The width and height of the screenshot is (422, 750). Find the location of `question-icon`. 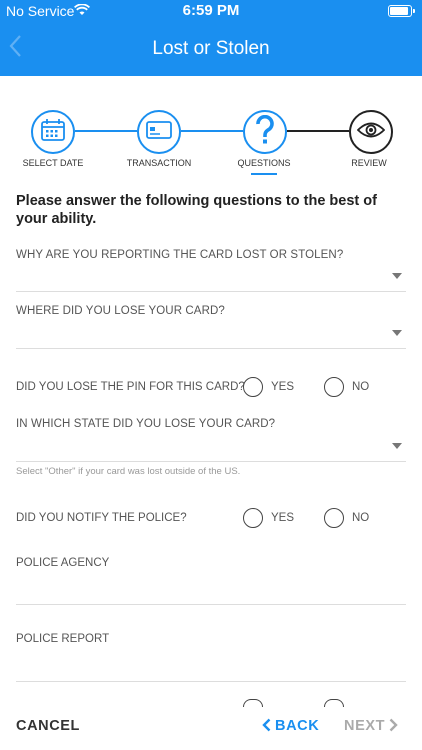

question-icon is located at coordinates (265, 132).